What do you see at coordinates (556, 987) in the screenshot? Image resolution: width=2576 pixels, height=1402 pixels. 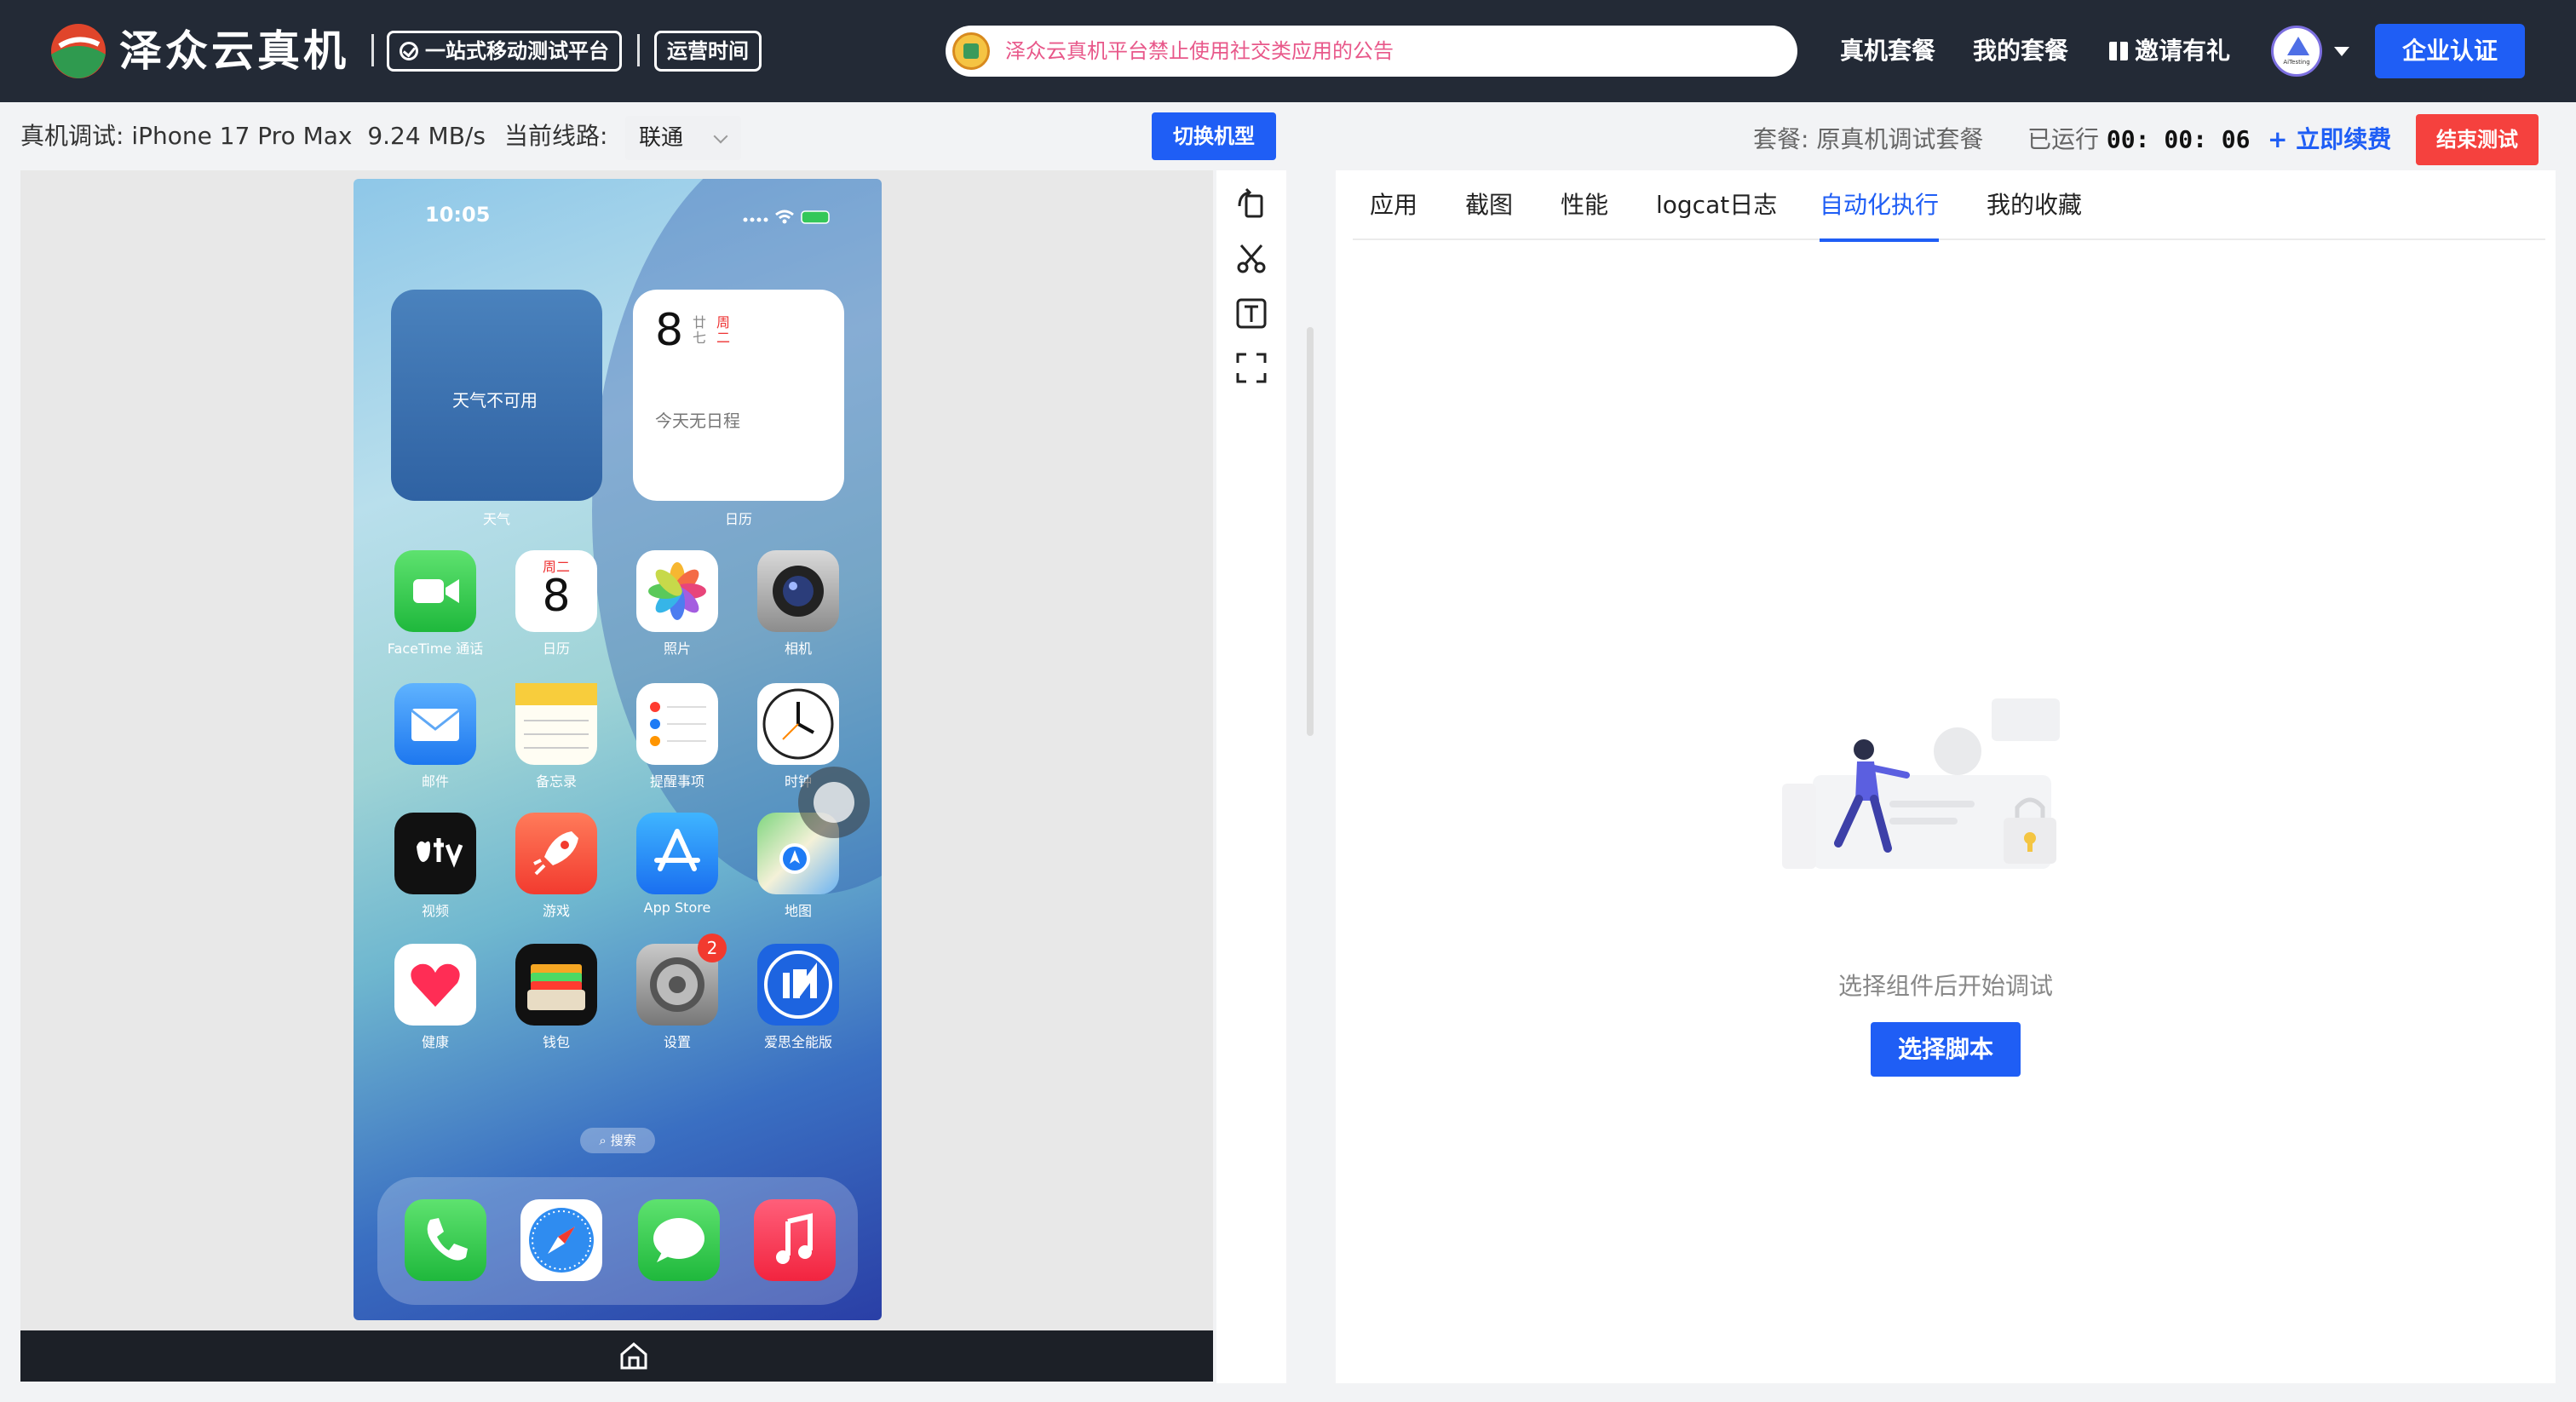 I see `wallet-glyph` at bounding box center [556, 987].